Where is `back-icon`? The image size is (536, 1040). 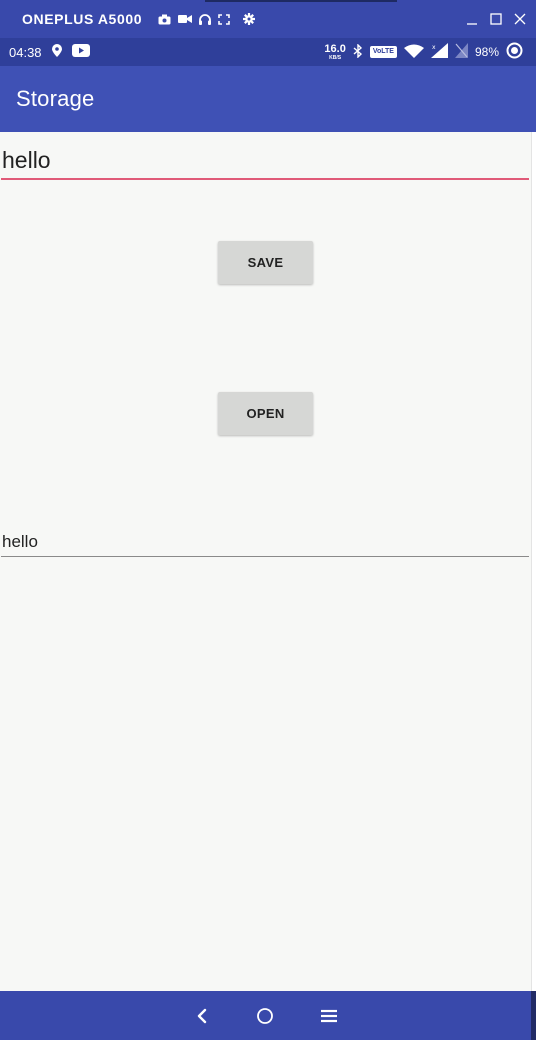 back-icon is located at coordinates (202, 1016).